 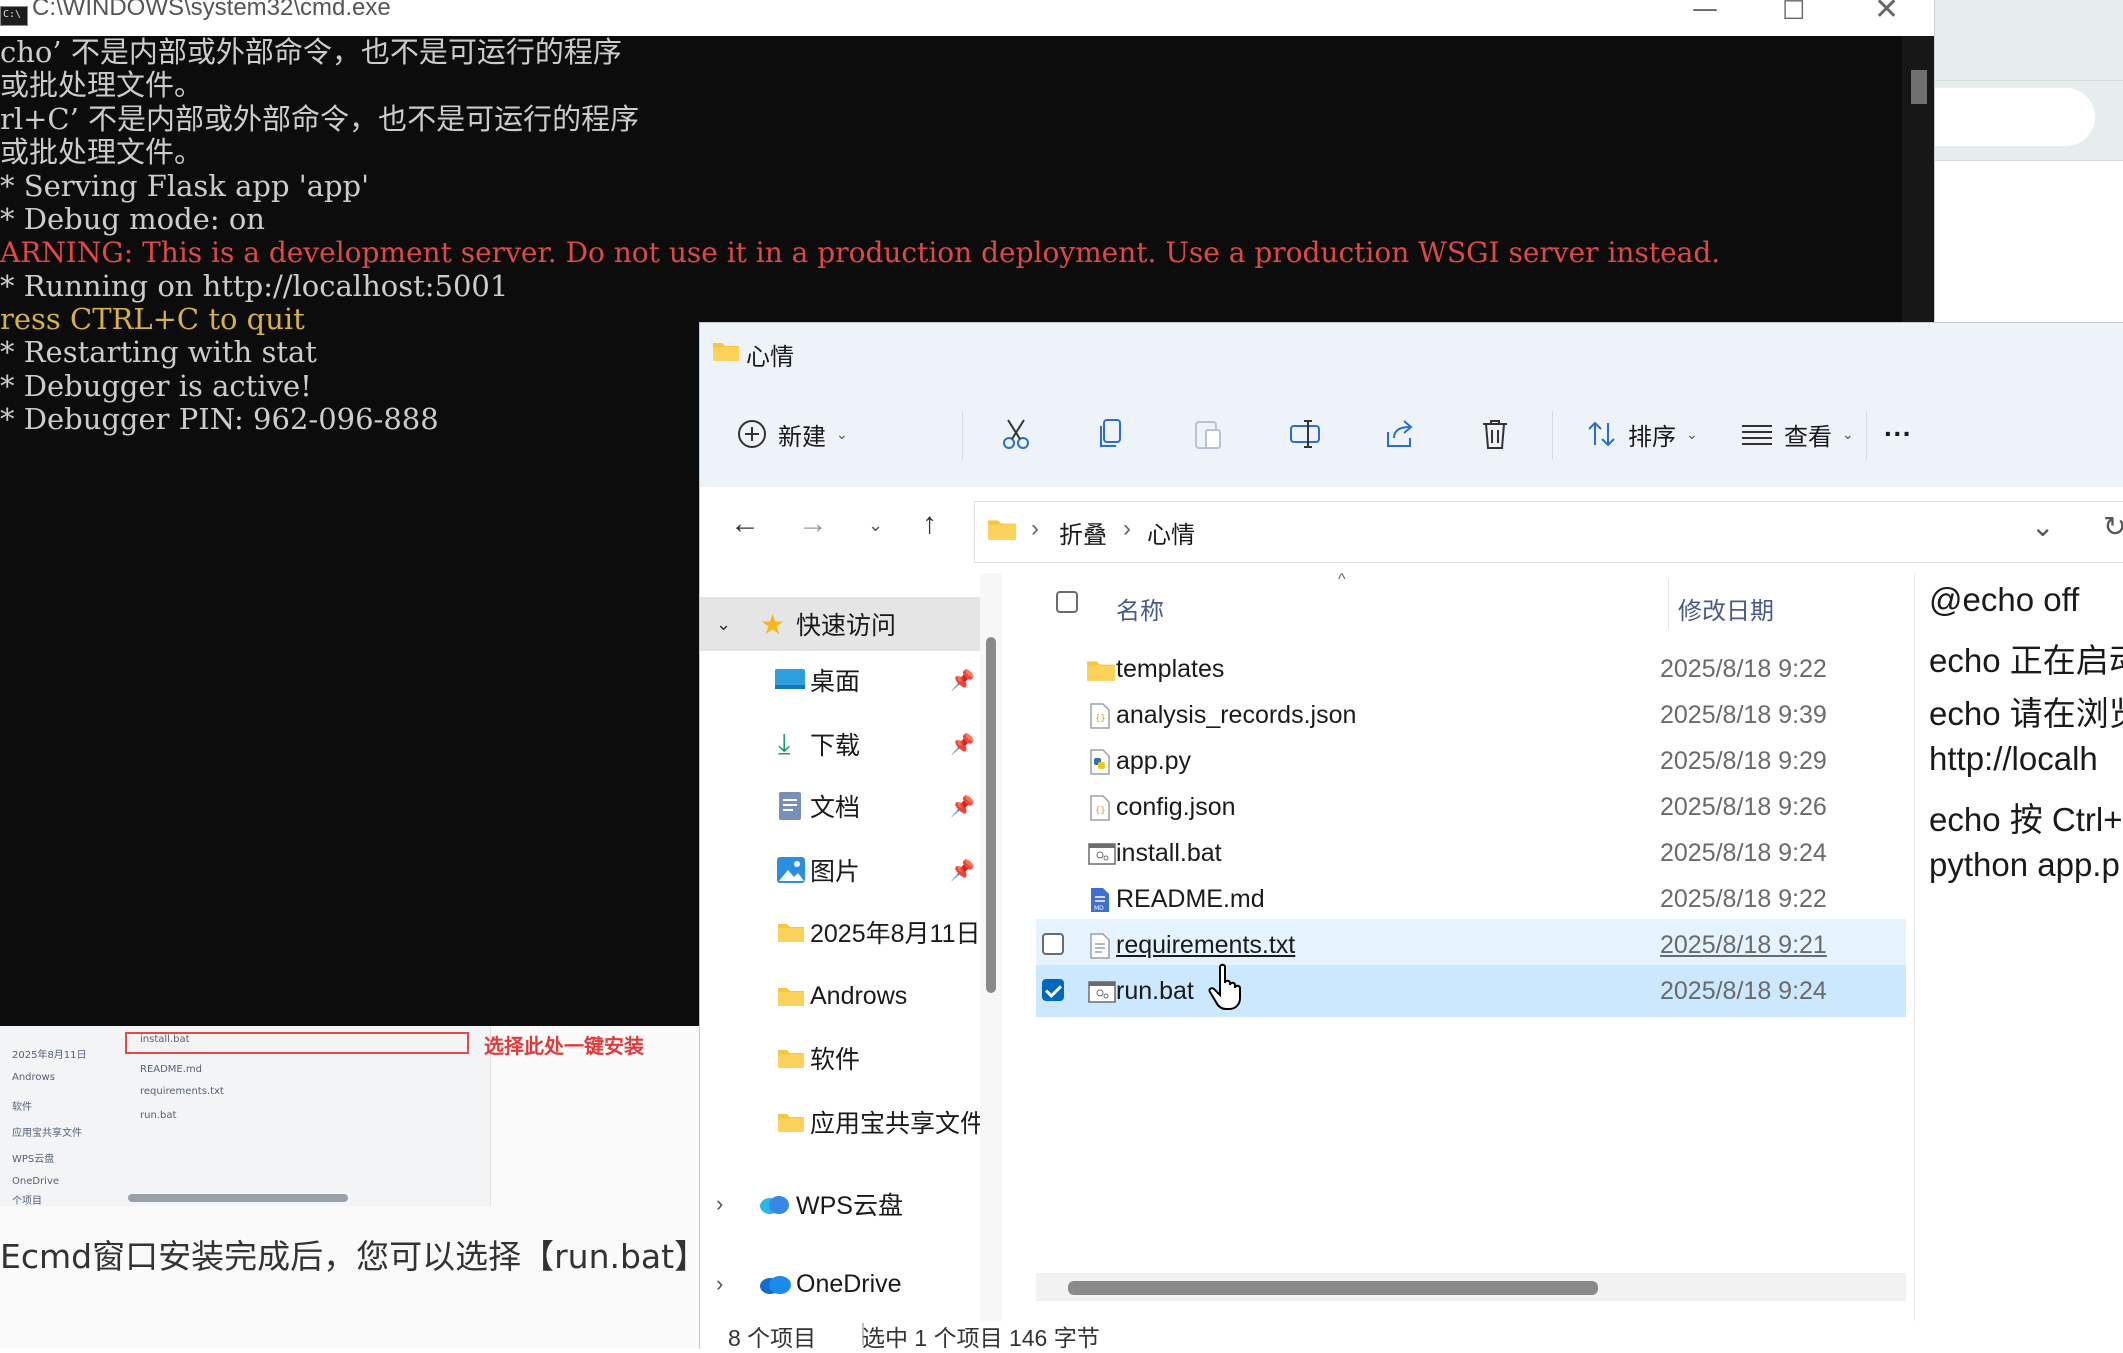 I want to click on background-caption: Ecmd窗口安装完成后，您可以选择【run.bat】, so click(x=354, y=1256).